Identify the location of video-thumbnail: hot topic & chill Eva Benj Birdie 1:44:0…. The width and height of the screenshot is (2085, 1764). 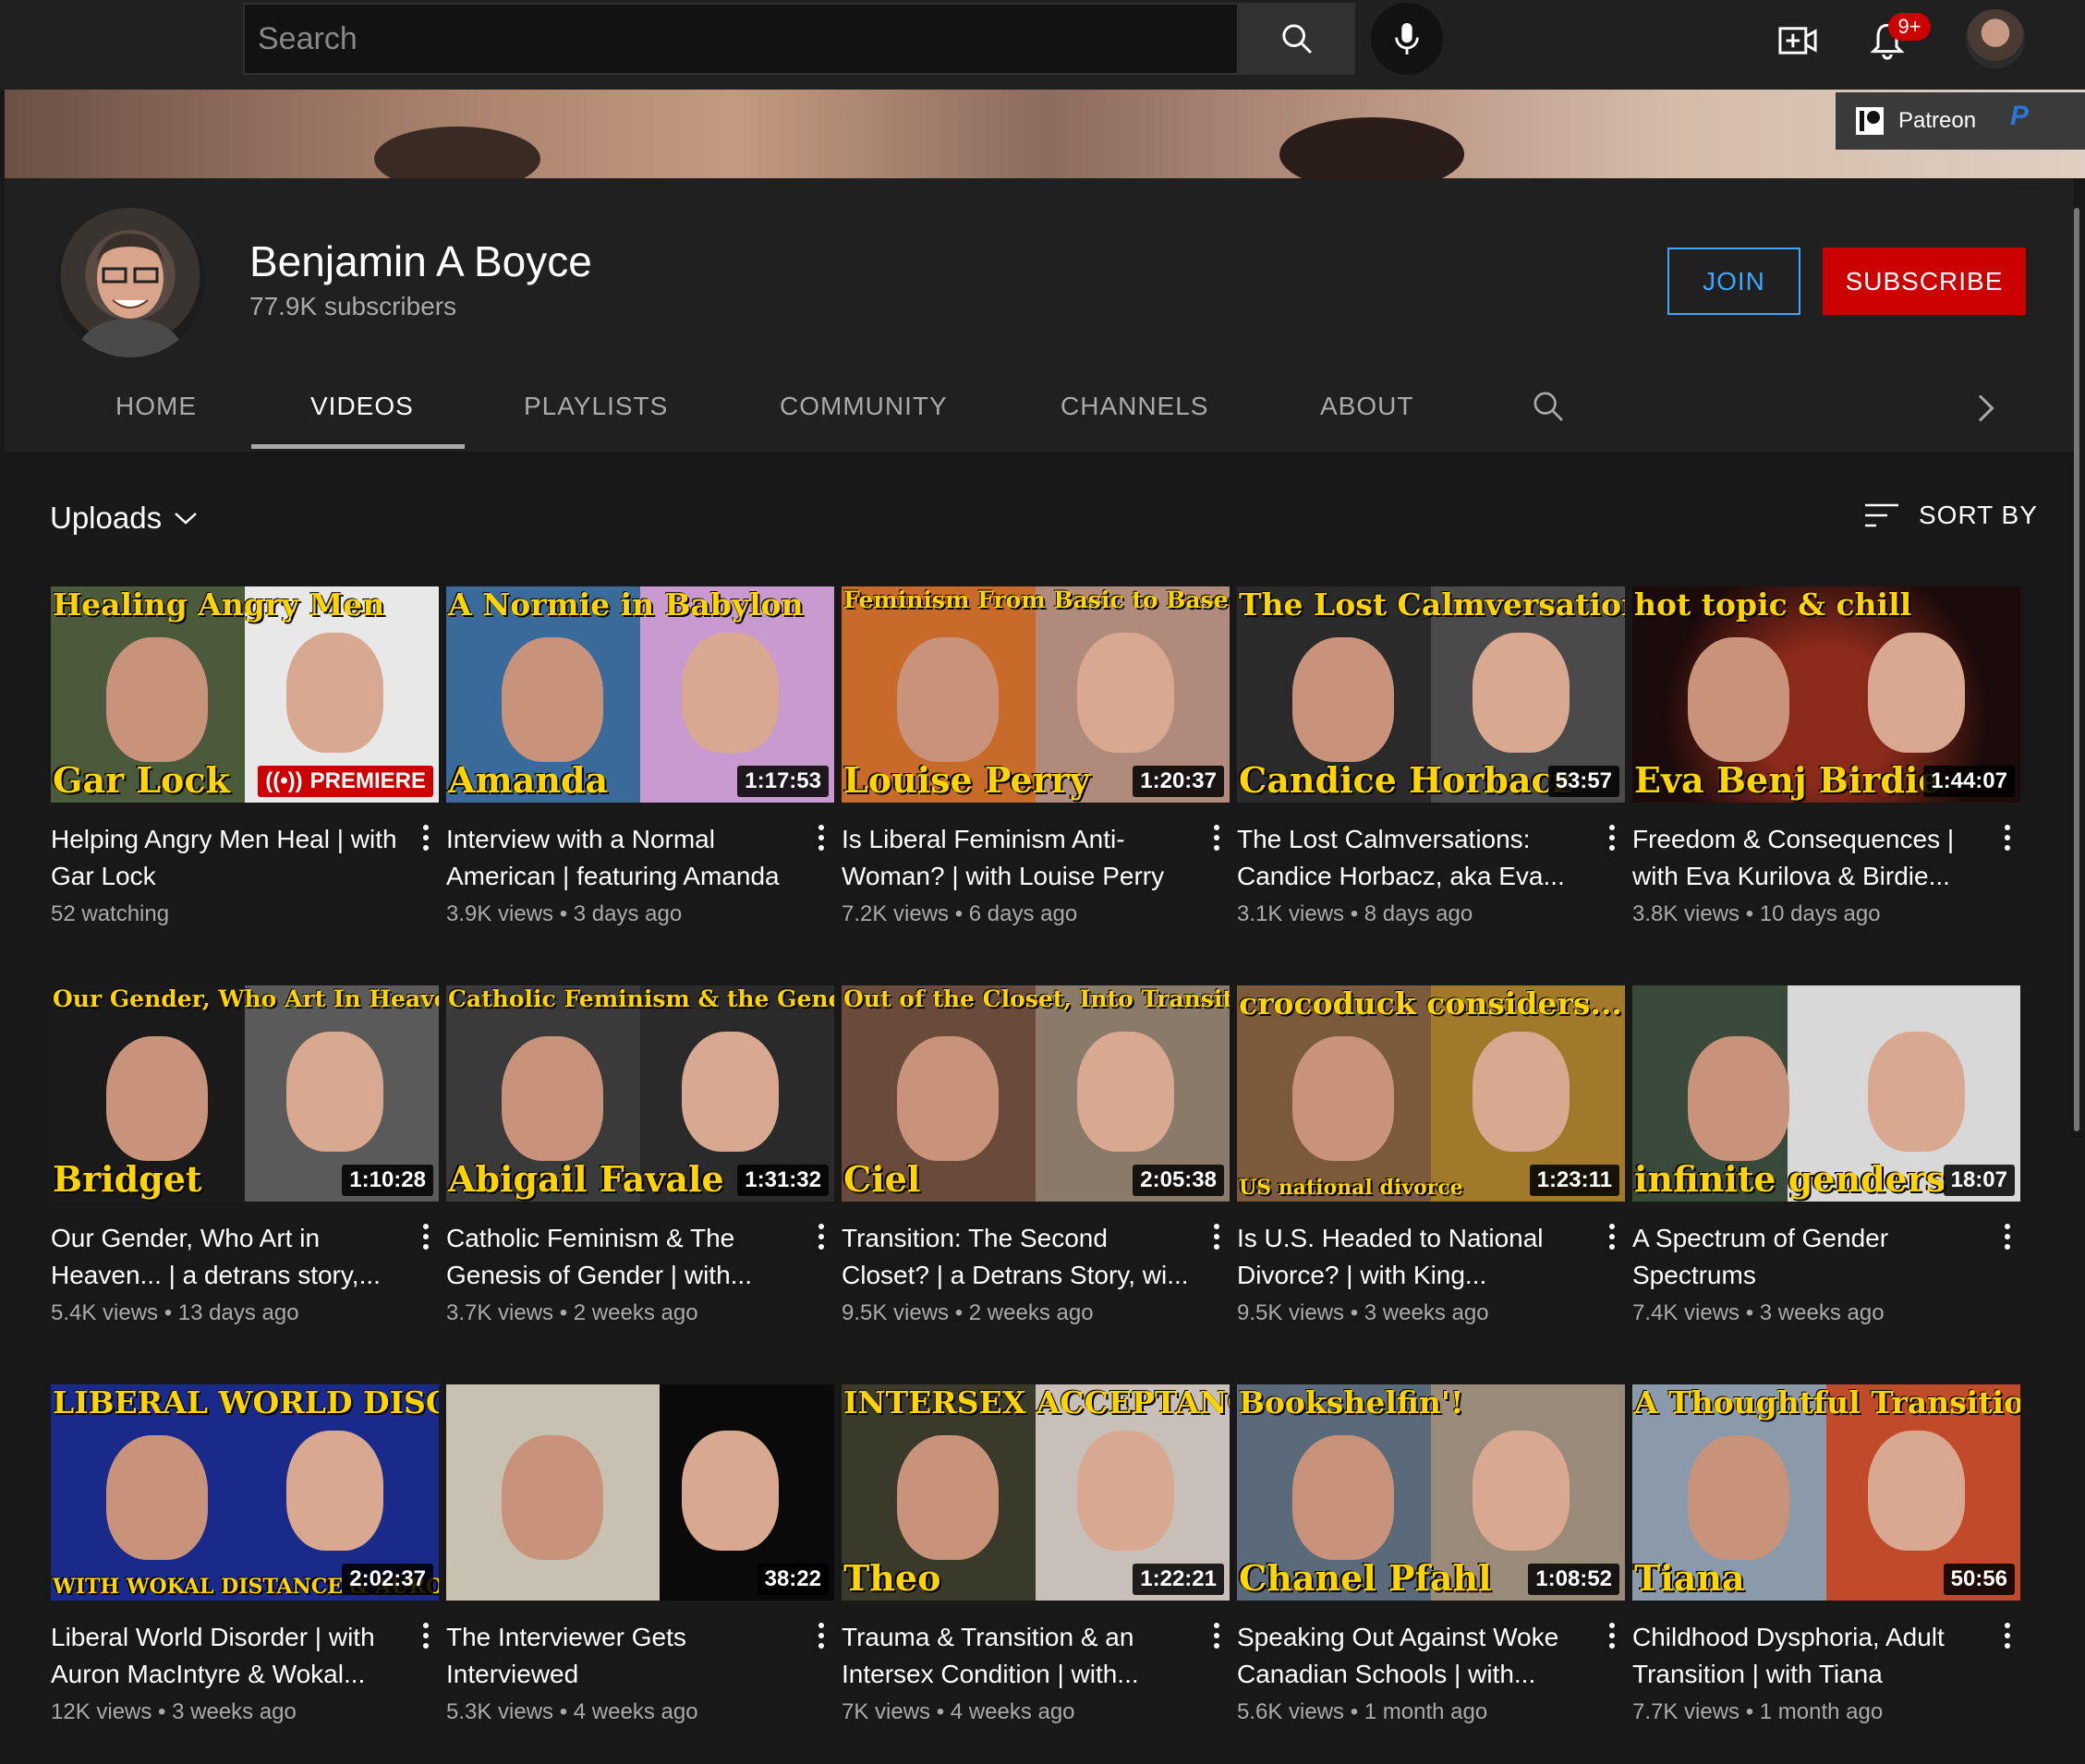
(1826, 695).